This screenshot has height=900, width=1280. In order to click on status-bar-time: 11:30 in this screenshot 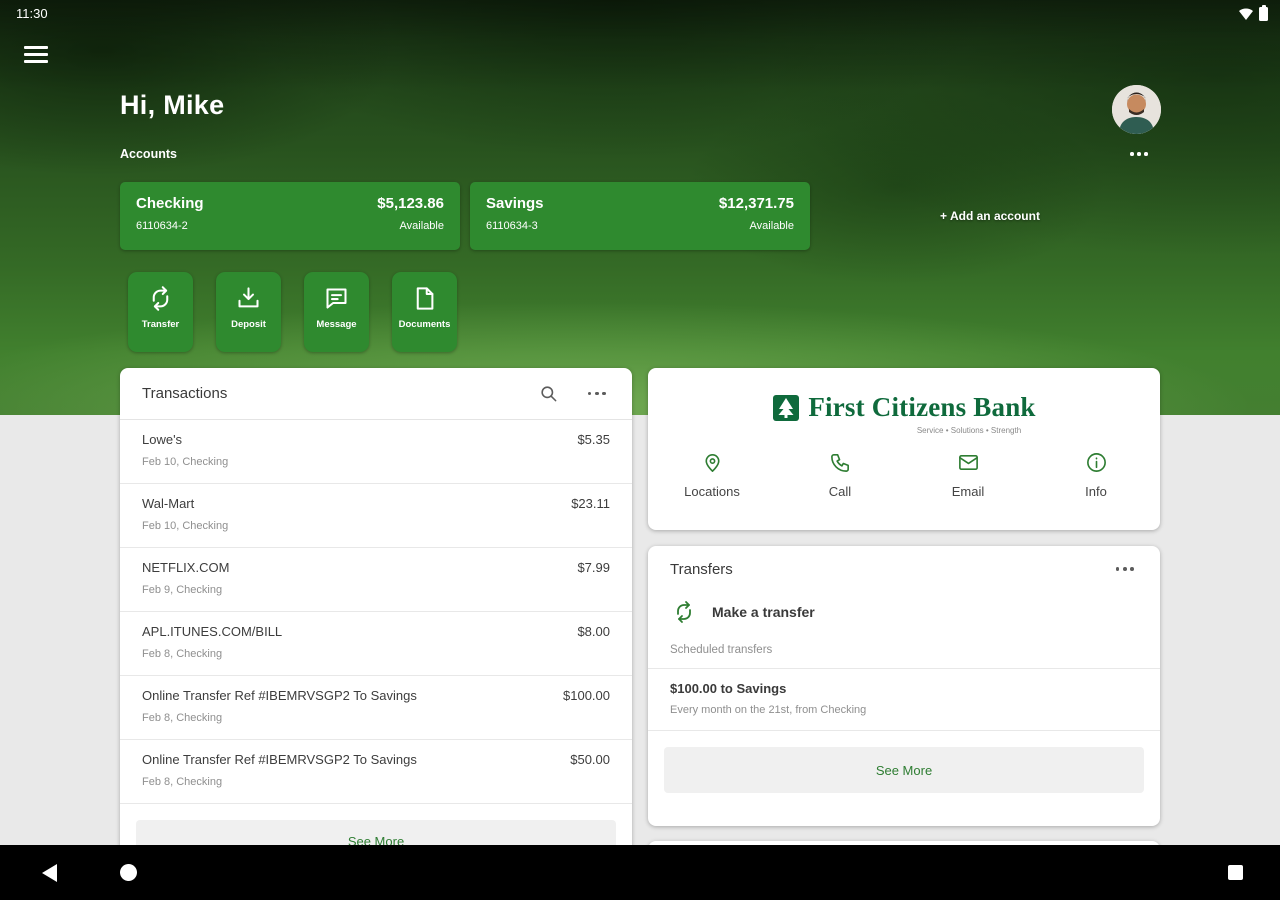, I will do `click(32, 13)`.